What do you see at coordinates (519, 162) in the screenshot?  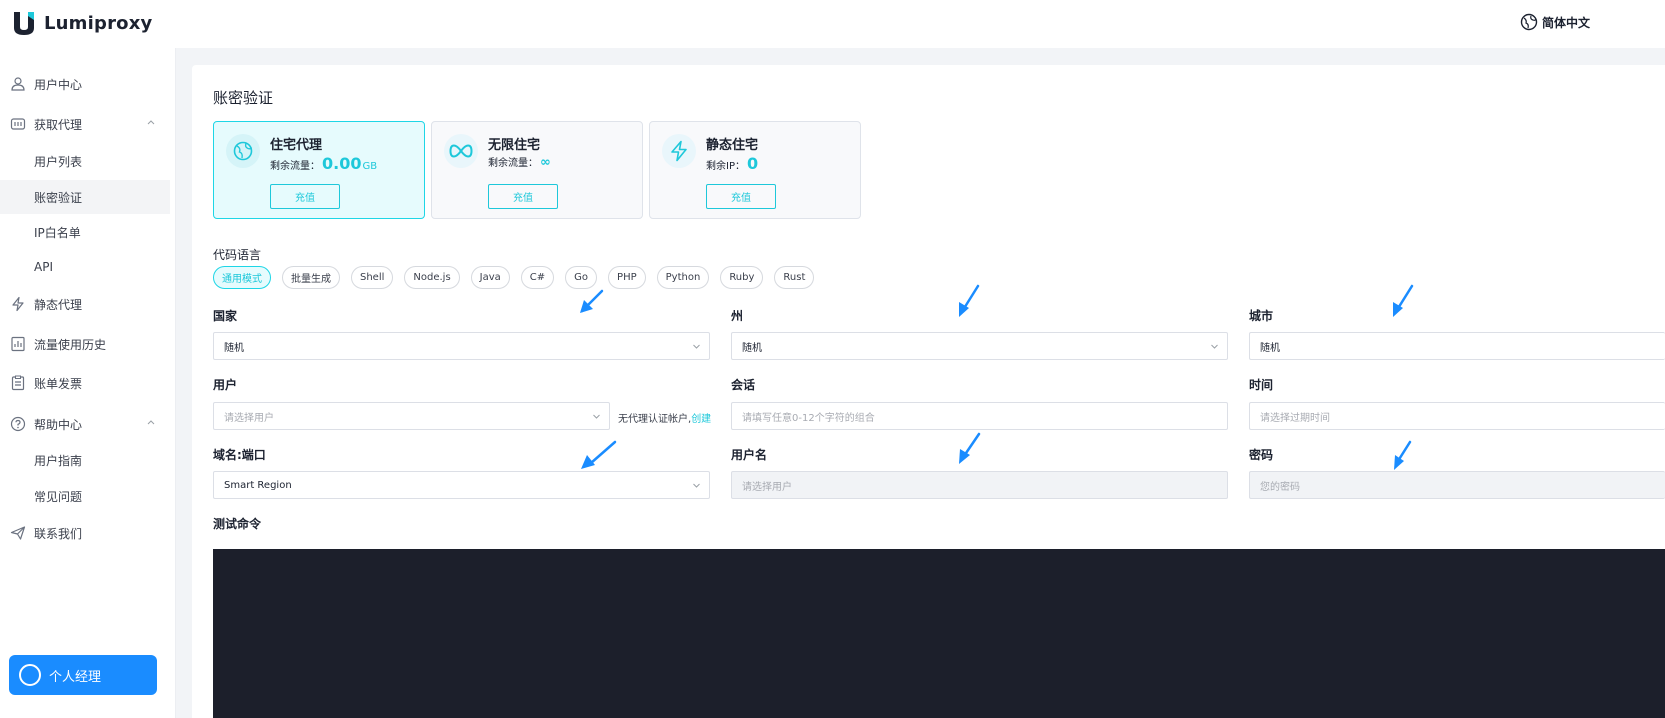 I see `card-balance: 剩余流量： ∞` at bounding box center [519, 162].